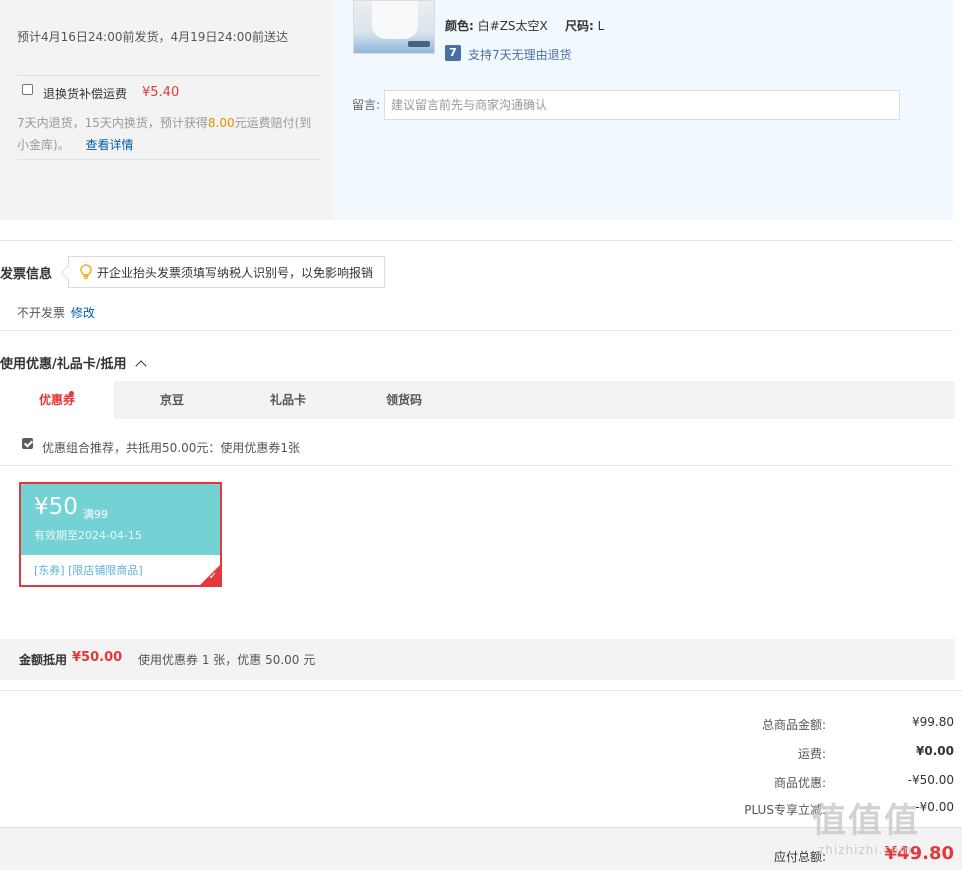 This screenshot has height=870, width=962. I want to click on shirt-tag, so click(419, 44).